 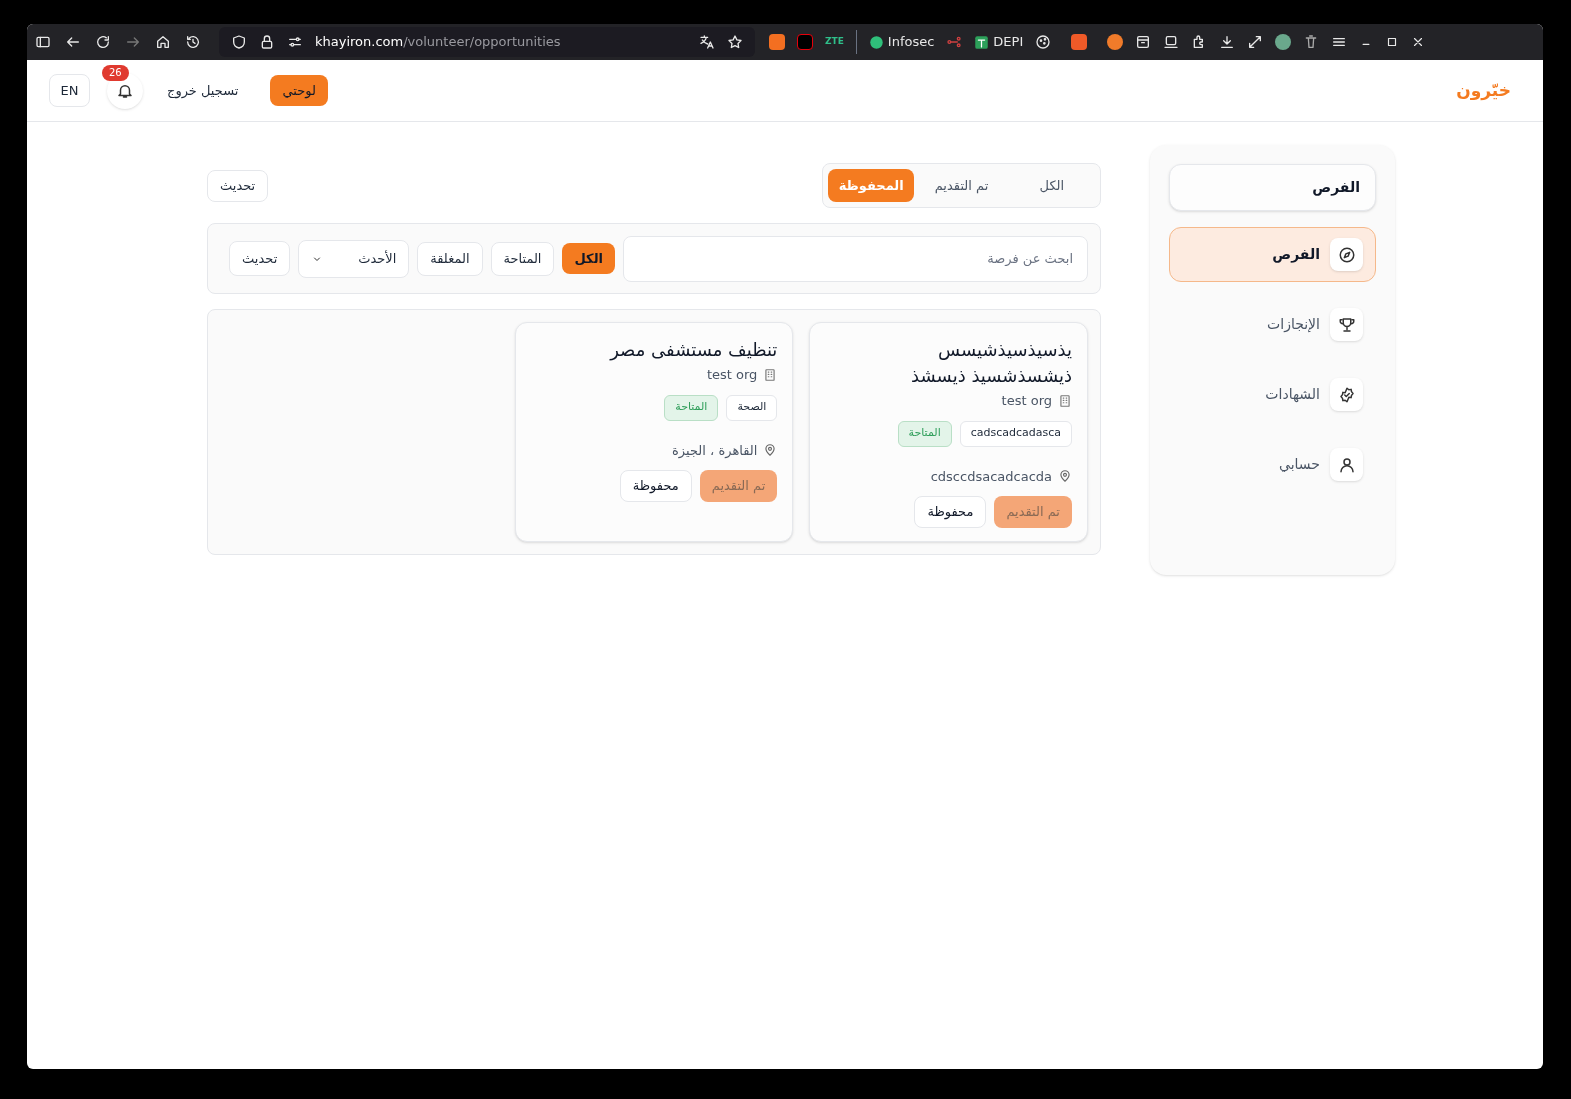 I want to click on address-bar: khayiron.com/volunteer/opportunities, so click(x=487, y=42).